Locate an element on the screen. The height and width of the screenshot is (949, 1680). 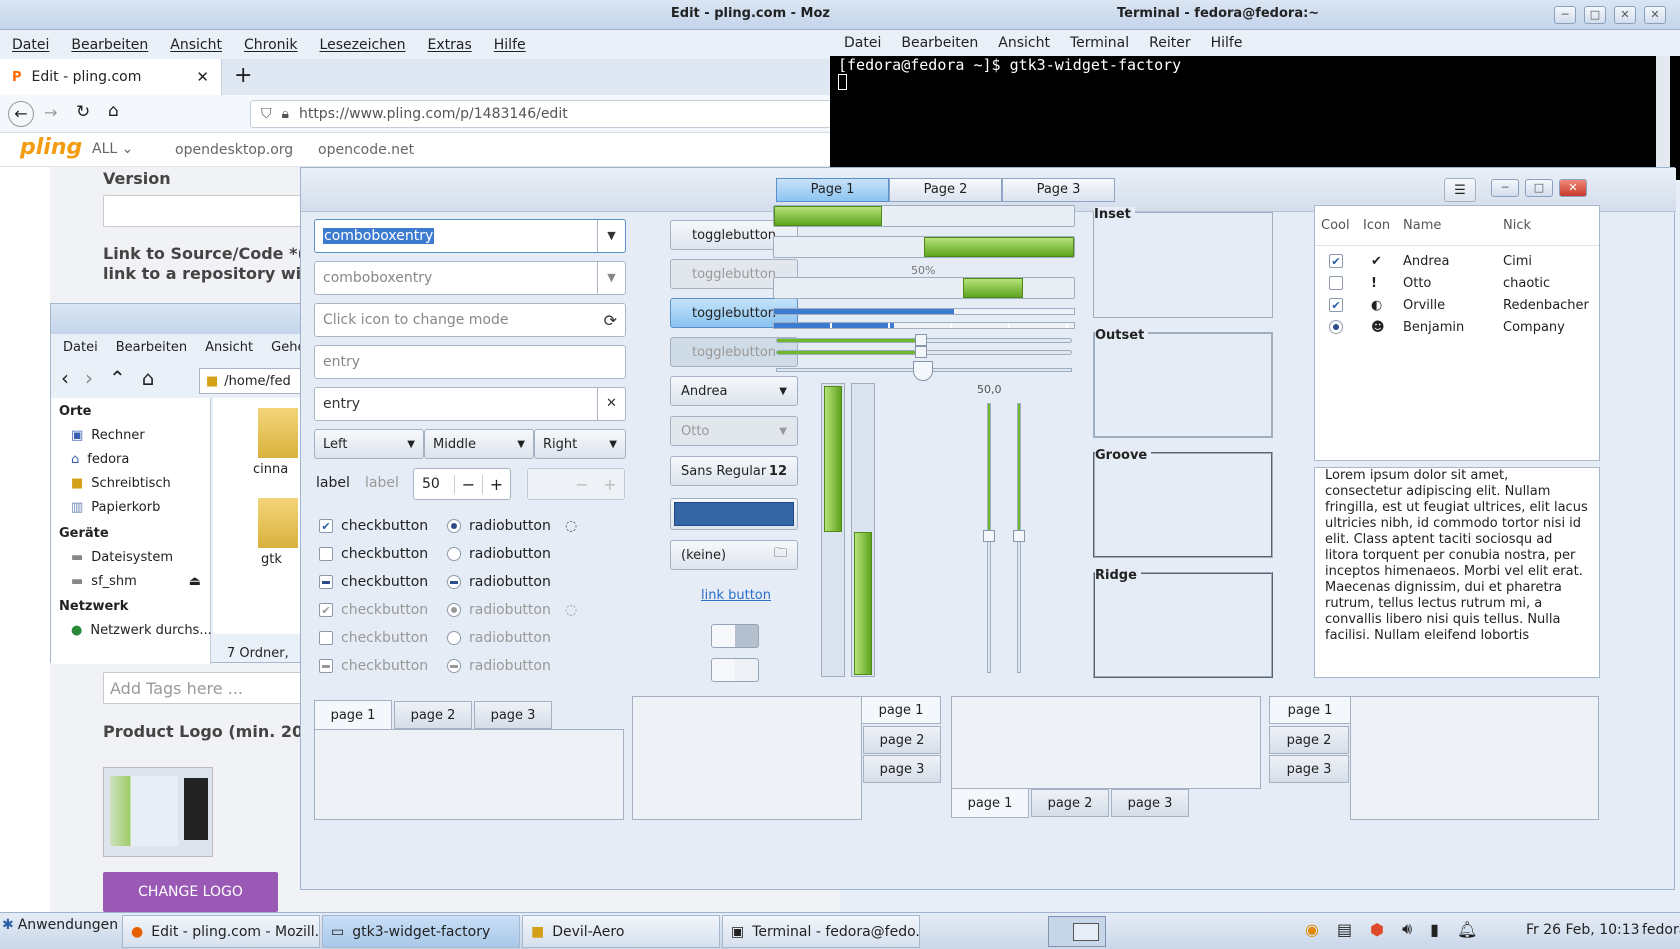
fm-menu-ansicht: Ansicht is located at coordinates (229, 347).